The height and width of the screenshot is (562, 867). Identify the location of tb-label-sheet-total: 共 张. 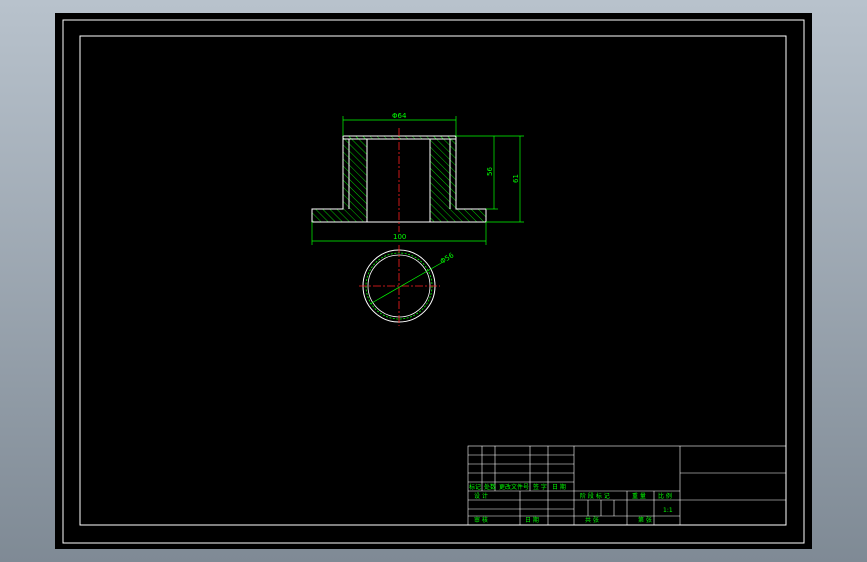
(592, 520).